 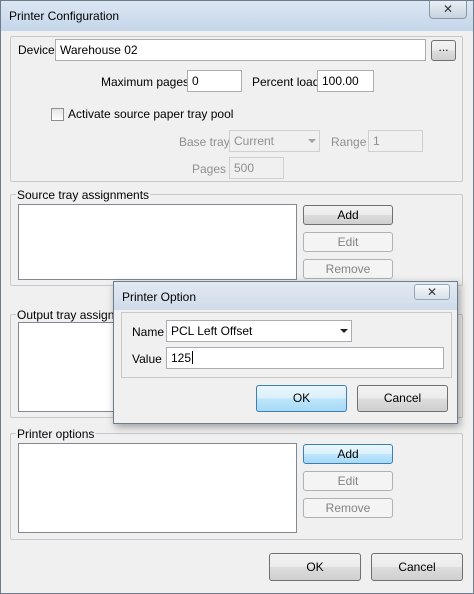 What do you see at coordinates (348, 508) in the screenshot?
I see `printer-options-remove-button: Remove` at bounding box center [348, 508].